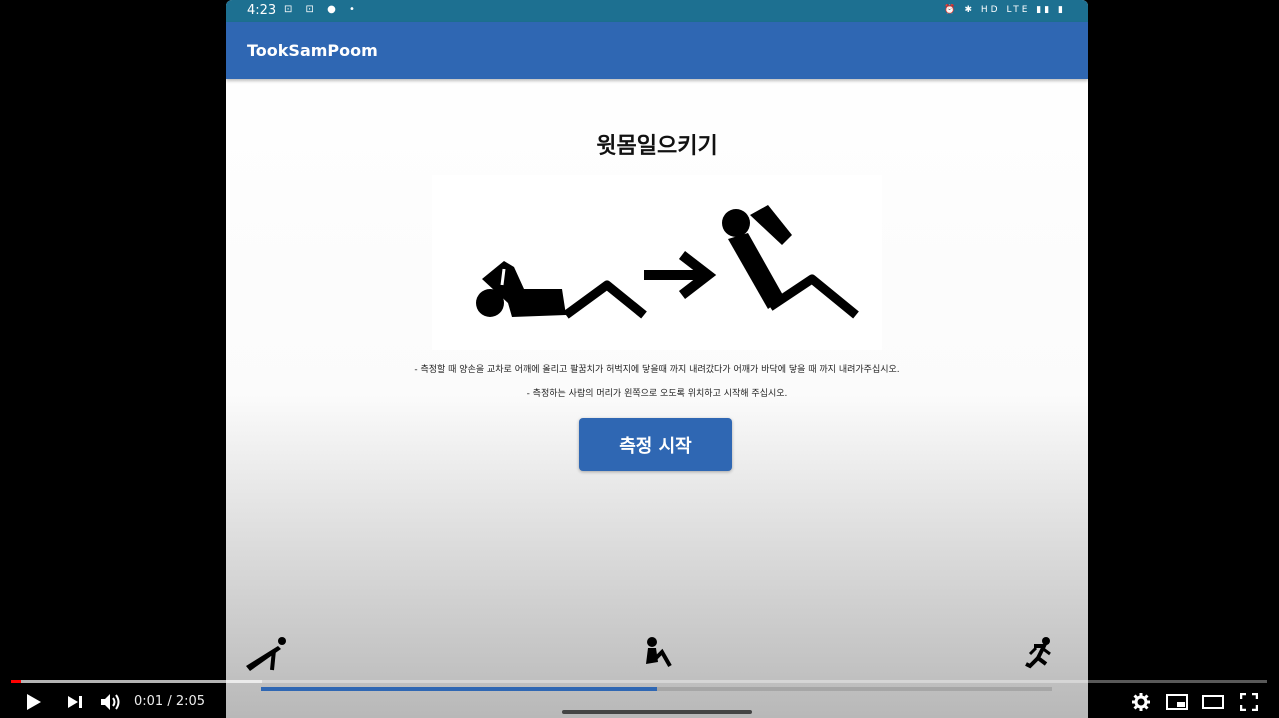  What do you see at coordinates (1249, 702) in the screenshot?
I see `fullscreen-icon` at bounding box center [1249, 702].